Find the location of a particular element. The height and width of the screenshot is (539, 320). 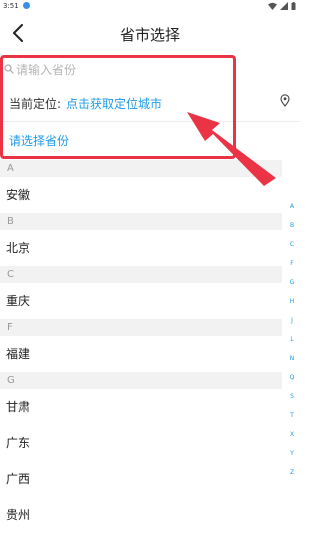

current-location-row: 当前定位: 点击获取定位城市 is located at coordinates (150, 103).